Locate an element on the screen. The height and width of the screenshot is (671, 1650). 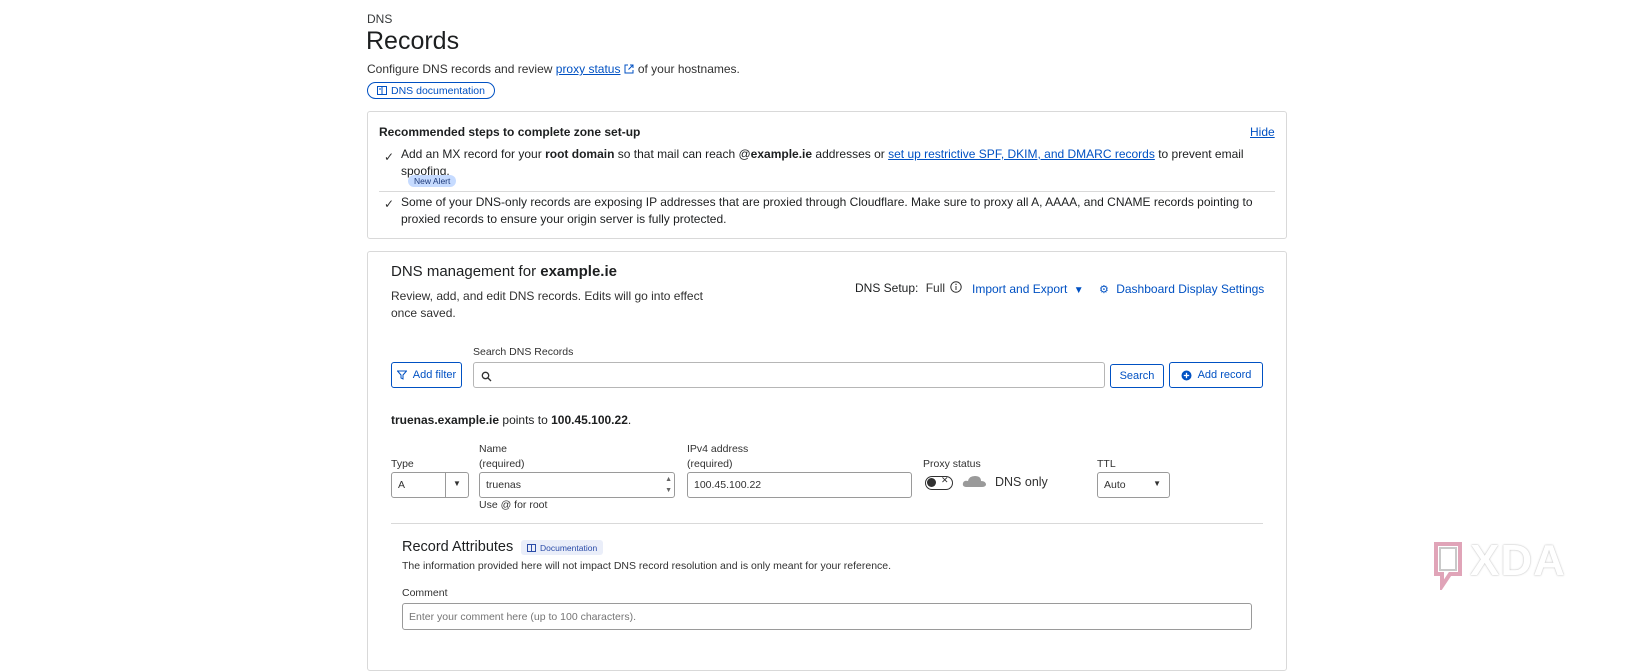
external-link-icon is located at coordinates (629, 69).